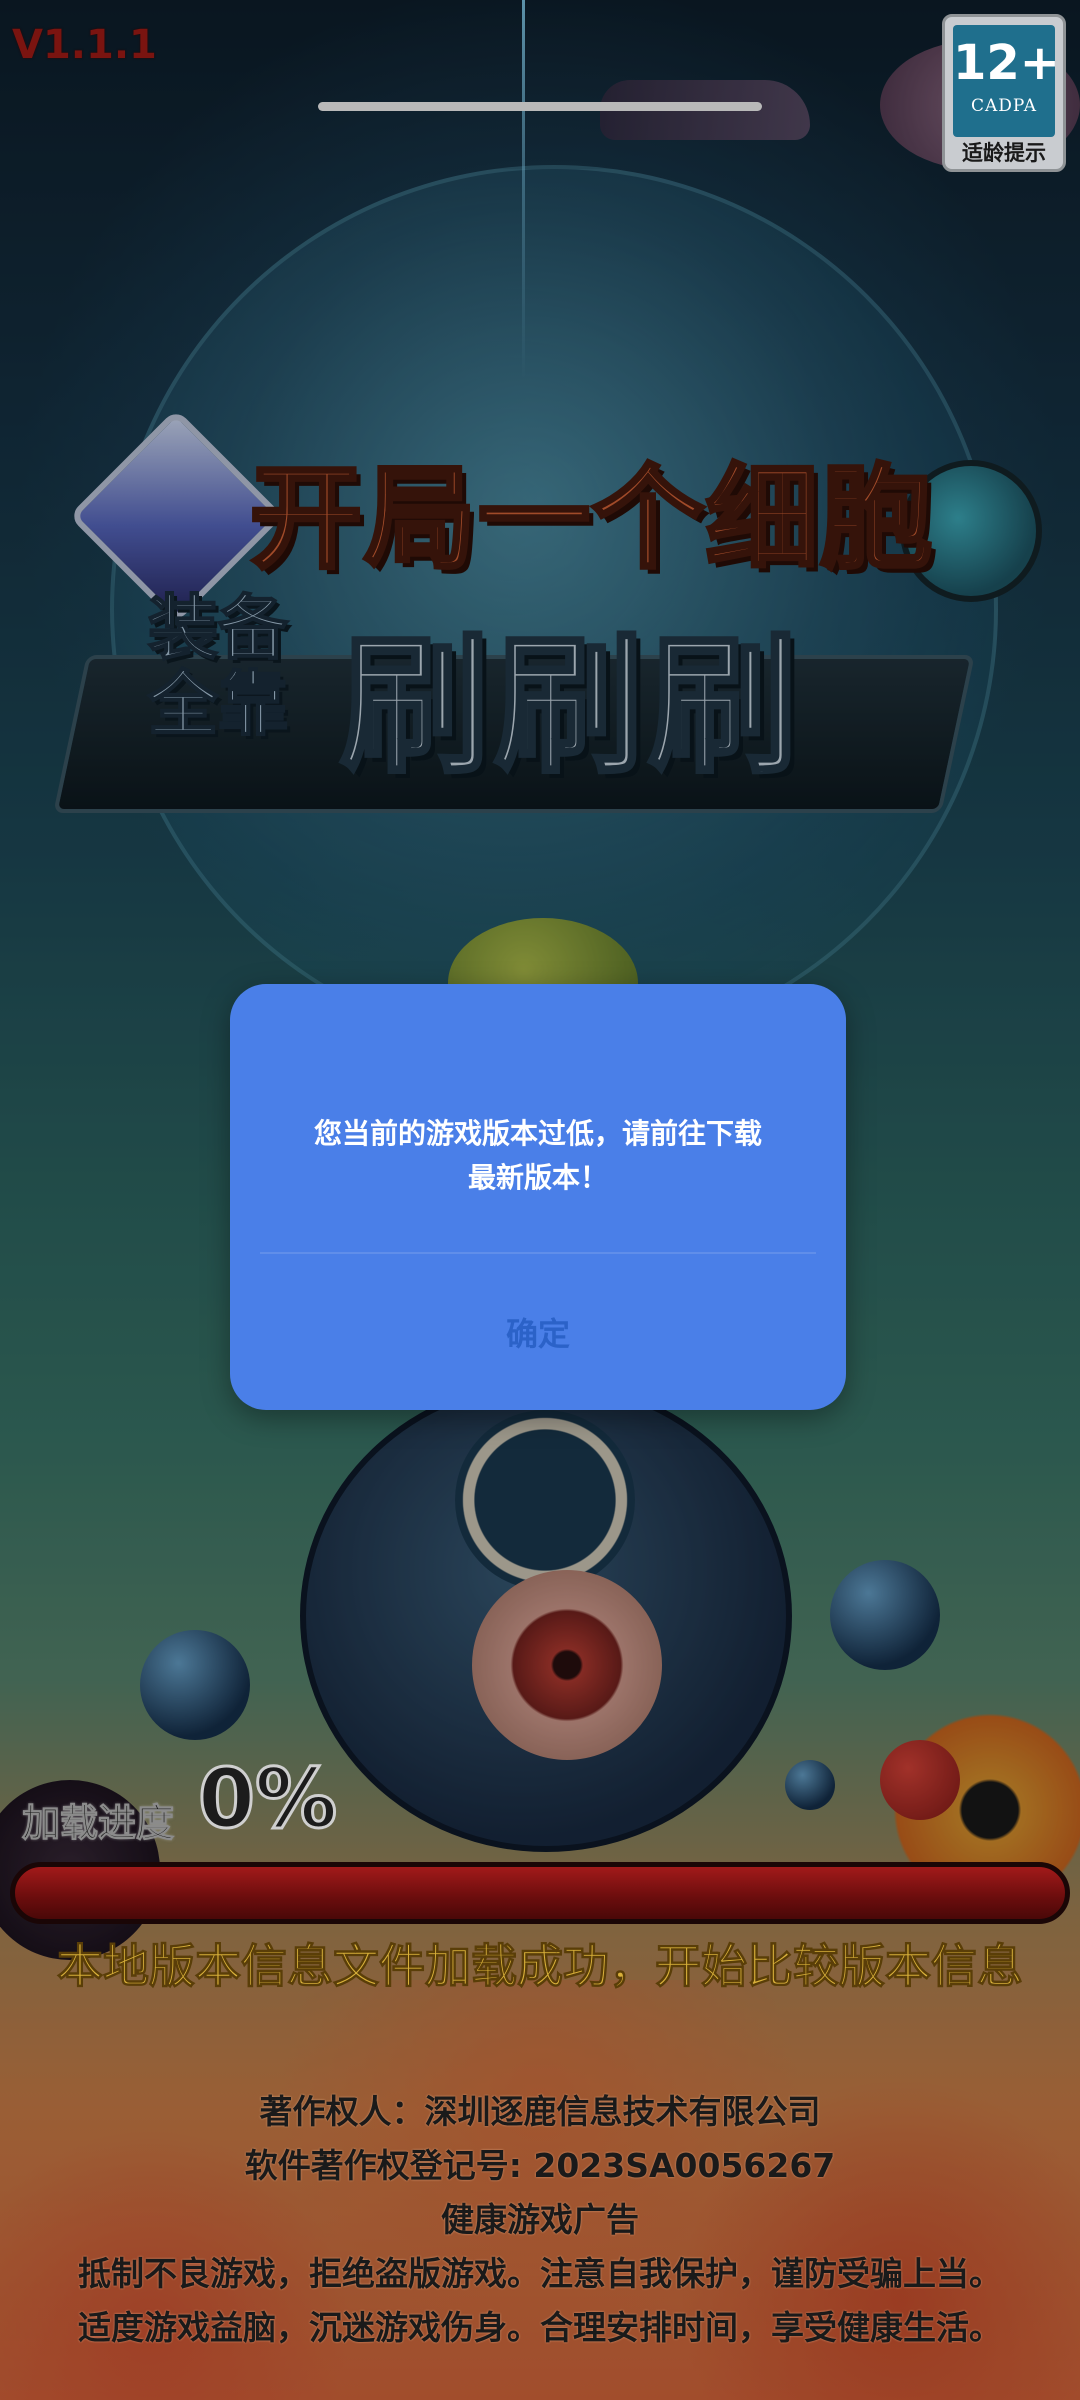  Describe the element at coordinates (267, 1800) in the screenshot. I see `loading-percent: 0%` at that location.